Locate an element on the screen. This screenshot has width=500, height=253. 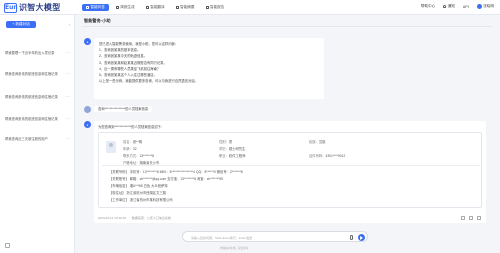
collapse-icon: ‹ is located at coordinates (69, 24).